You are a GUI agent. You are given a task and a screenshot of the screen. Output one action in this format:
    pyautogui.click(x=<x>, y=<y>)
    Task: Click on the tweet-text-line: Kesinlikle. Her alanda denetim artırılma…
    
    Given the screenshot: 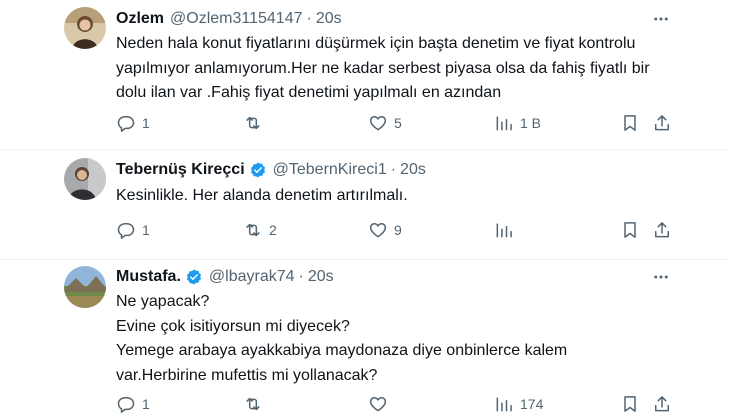 What is the action you would take?
    pyautogui.click(x=262, y=195)
    